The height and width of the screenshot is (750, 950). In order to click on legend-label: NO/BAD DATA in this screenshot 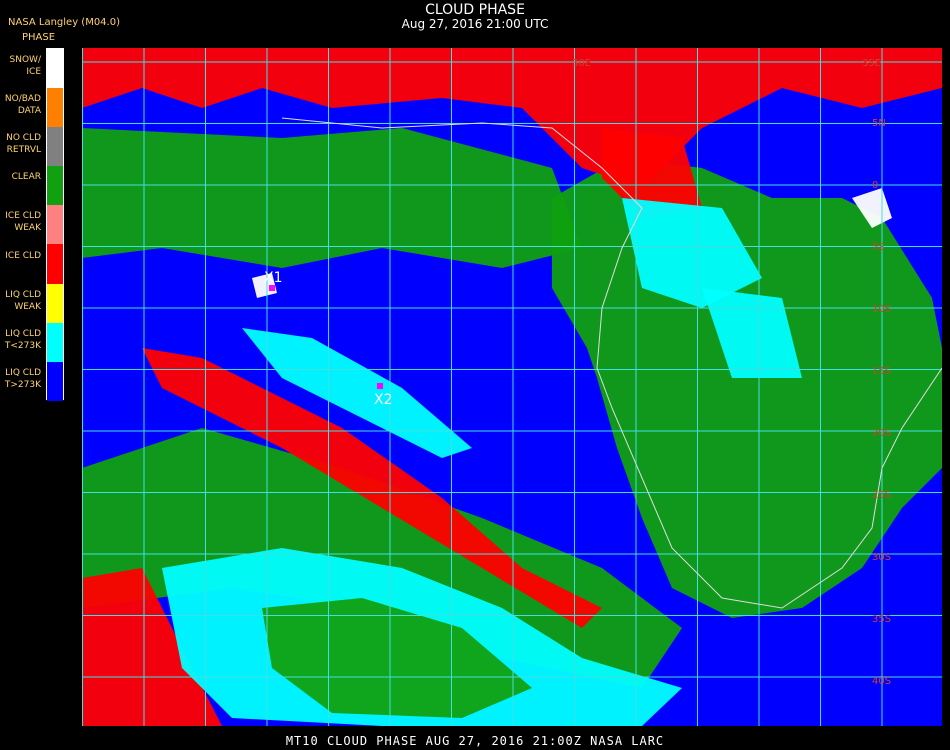, I will do `click(22, 105)`.